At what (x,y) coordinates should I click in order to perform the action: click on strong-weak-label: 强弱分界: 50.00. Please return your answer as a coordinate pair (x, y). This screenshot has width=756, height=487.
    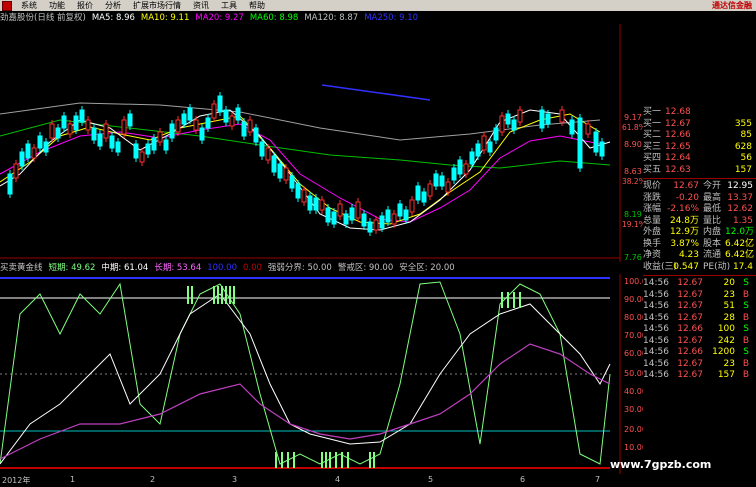
    Looking at the image, I should click on (299, 268).